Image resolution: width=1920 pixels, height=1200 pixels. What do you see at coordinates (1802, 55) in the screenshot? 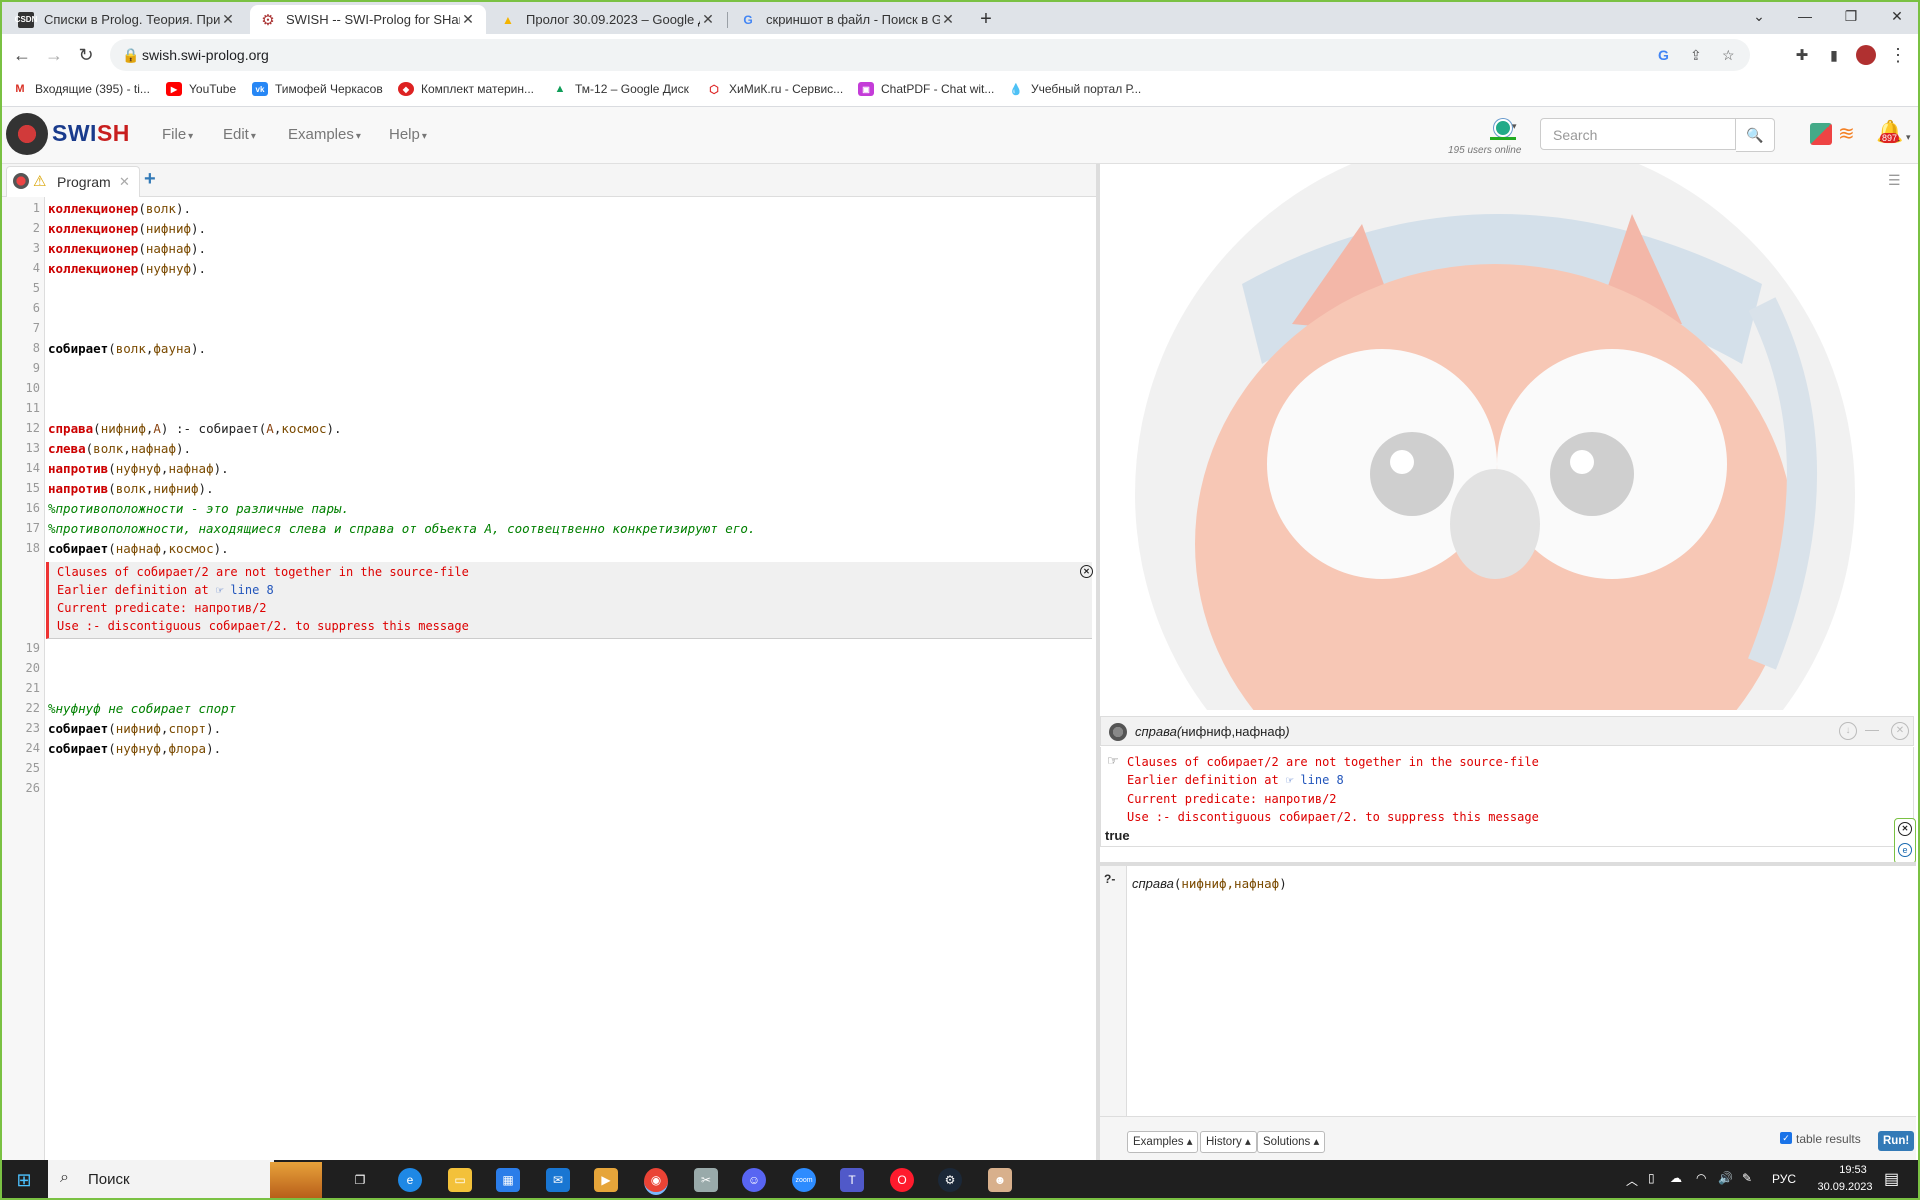
I see `extensions-icon: ✚` at bounding box center [1802, 55].